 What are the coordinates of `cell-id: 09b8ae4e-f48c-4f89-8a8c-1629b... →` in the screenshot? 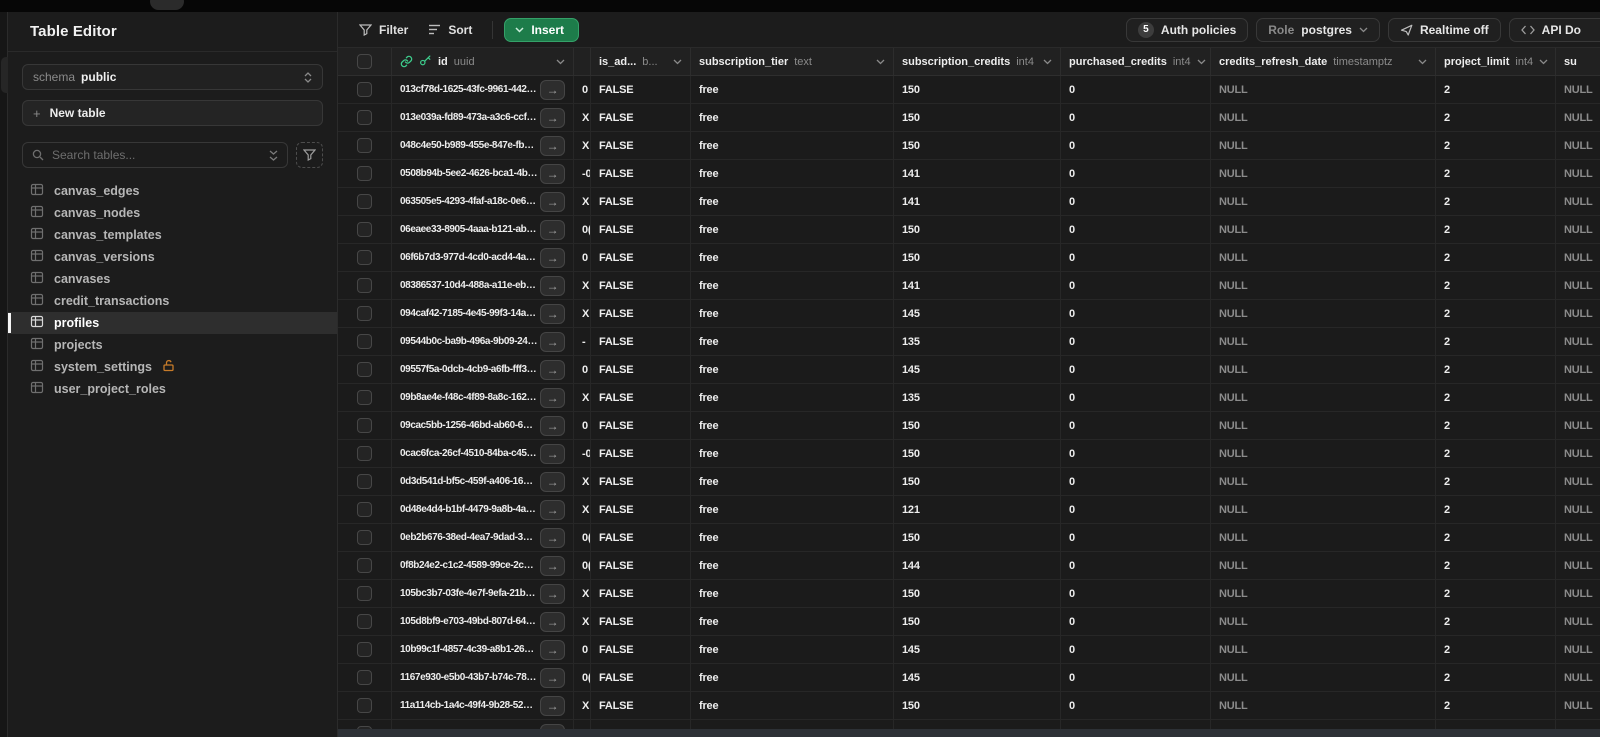 It's located at (483, 397).